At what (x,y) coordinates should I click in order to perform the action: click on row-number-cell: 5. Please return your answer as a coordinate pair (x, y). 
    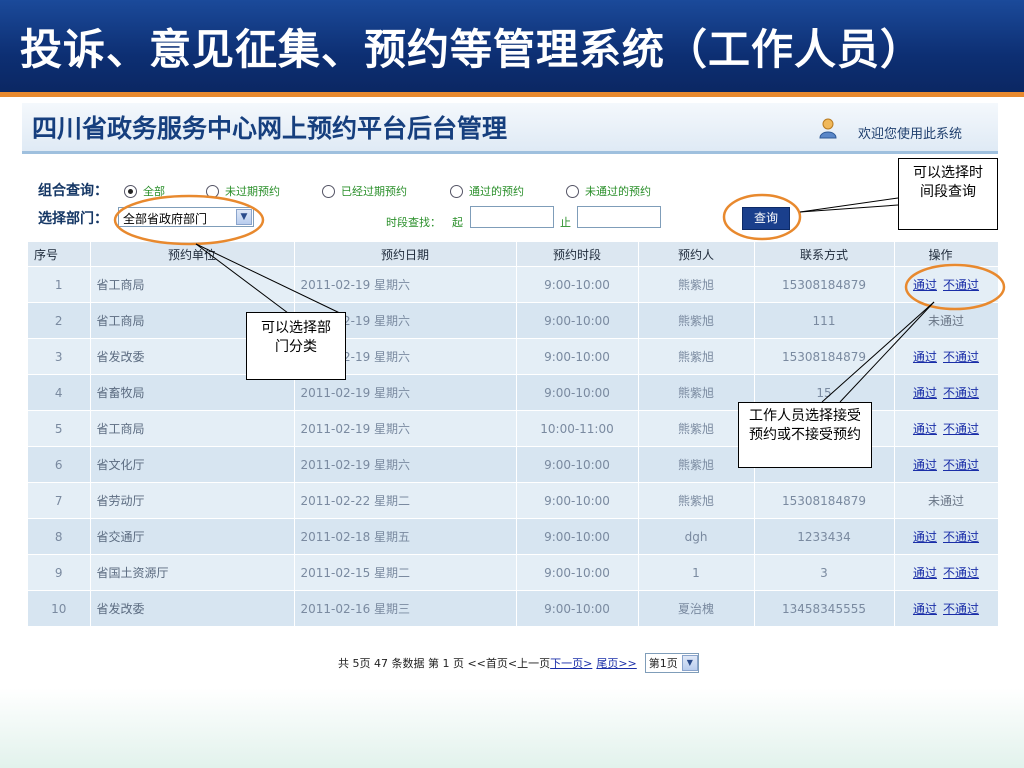
    Looking at the image, I should click on (59, 428).